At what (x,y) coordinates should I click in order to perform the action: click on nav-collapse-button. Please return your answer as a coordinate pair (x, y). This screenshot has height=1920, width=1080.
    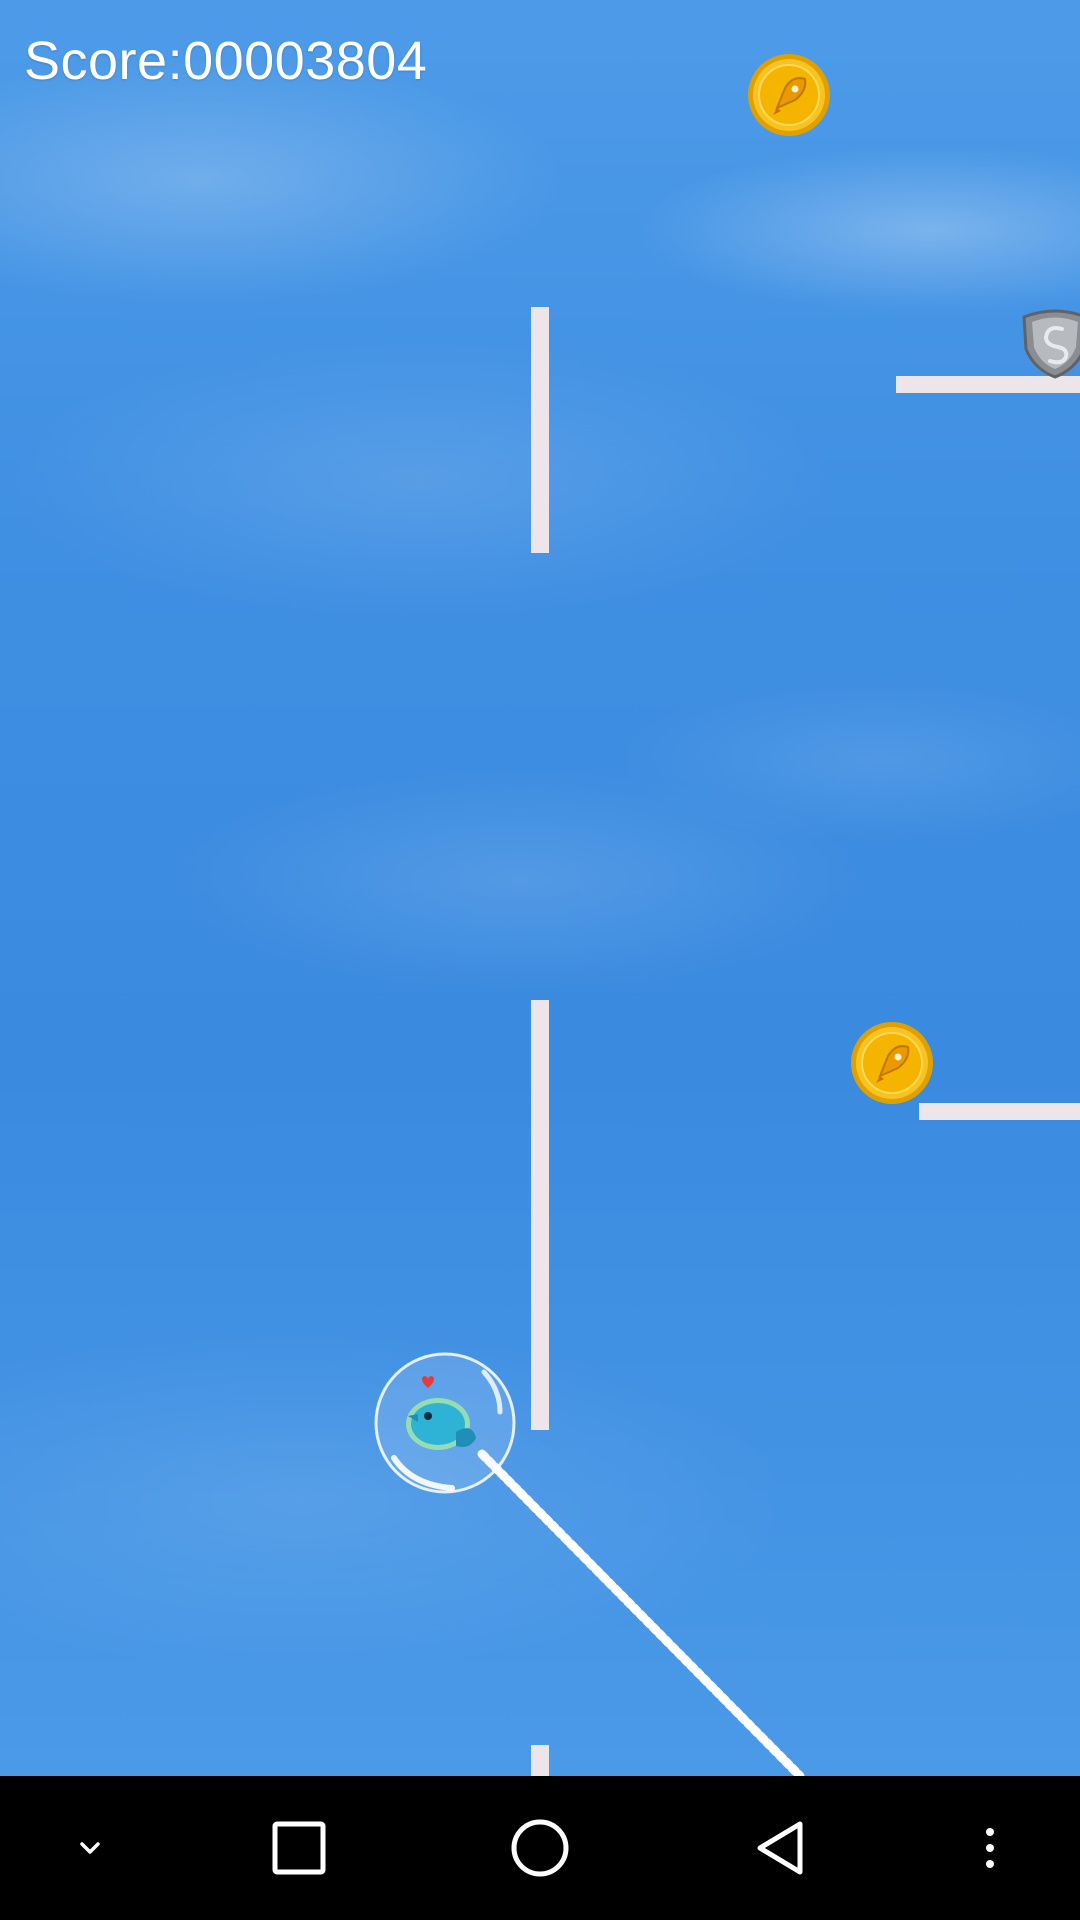
    Looking at the image, I should click on (90, 1848).